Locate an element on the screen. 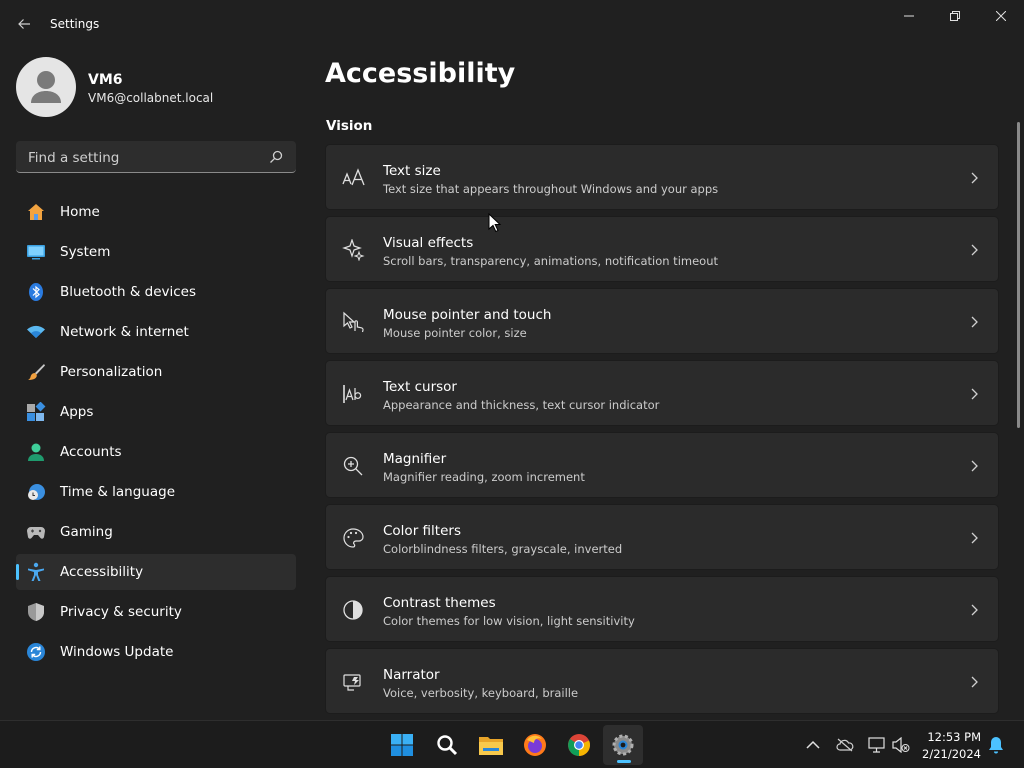 This screenshot has height=768, width=1024. sidebar-item-system: System is located at coordinates (156, 252).